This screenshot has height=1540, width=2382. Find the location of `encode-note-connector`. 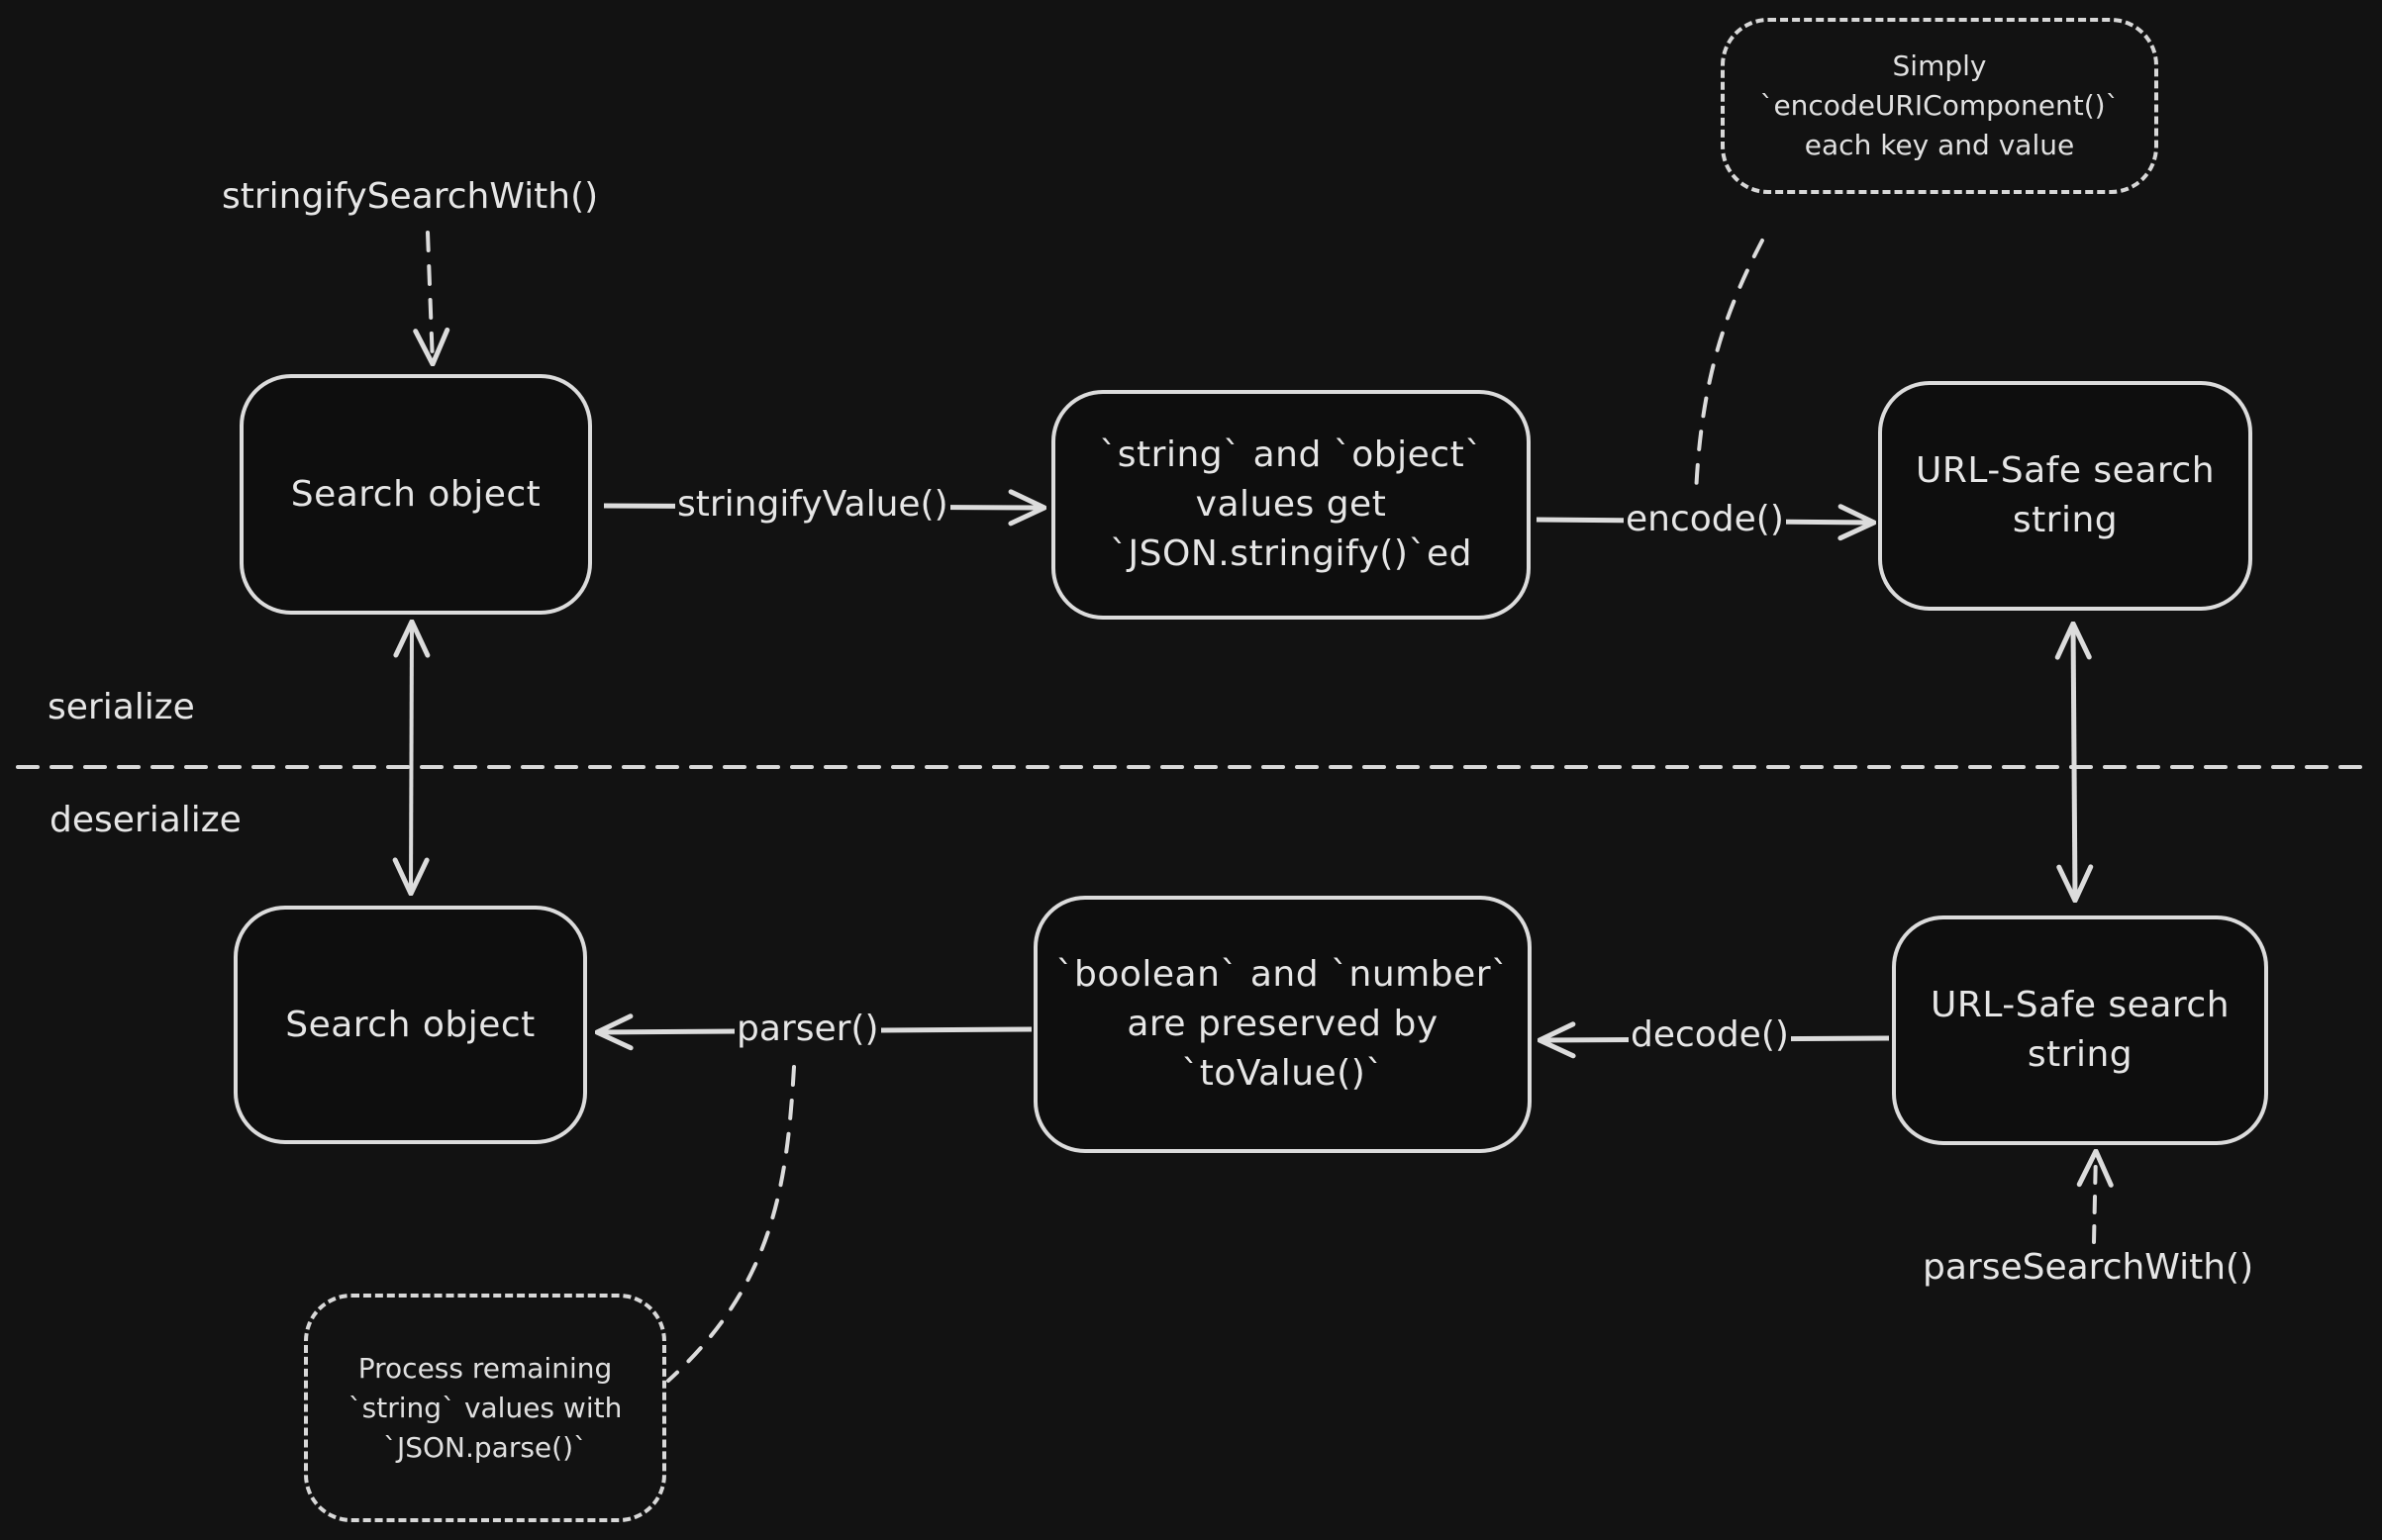

encode-note-connector is located at coordinates (1729, 368).